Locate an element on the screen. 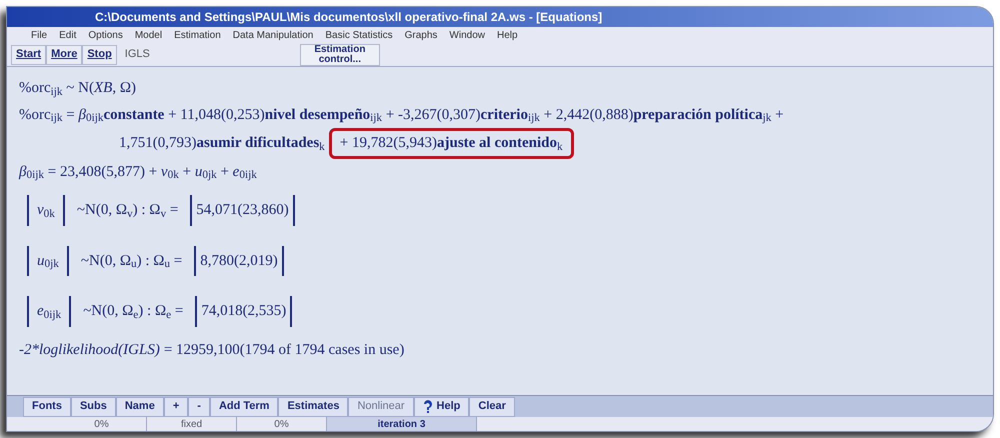 The width and height of the screenshot is (1000, 438). menu-item: Window is located at coordinates (467, 35).